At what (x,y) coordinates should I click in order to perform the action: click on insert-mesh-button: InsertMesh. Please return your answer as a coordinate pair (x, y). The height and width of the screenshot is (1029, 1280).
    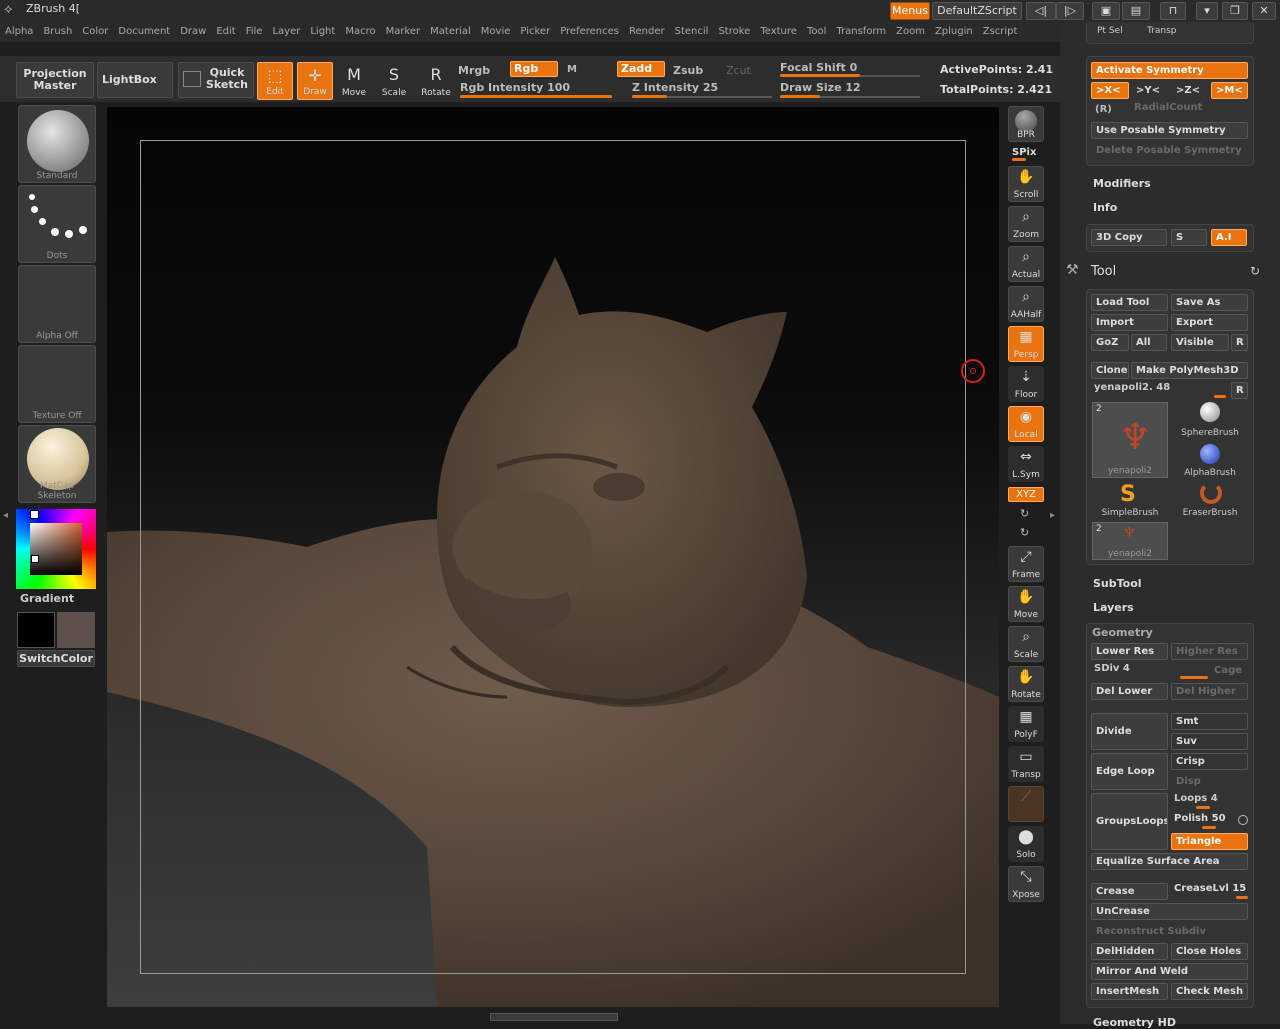
    Looking at the image, I should click on (1129, 991).